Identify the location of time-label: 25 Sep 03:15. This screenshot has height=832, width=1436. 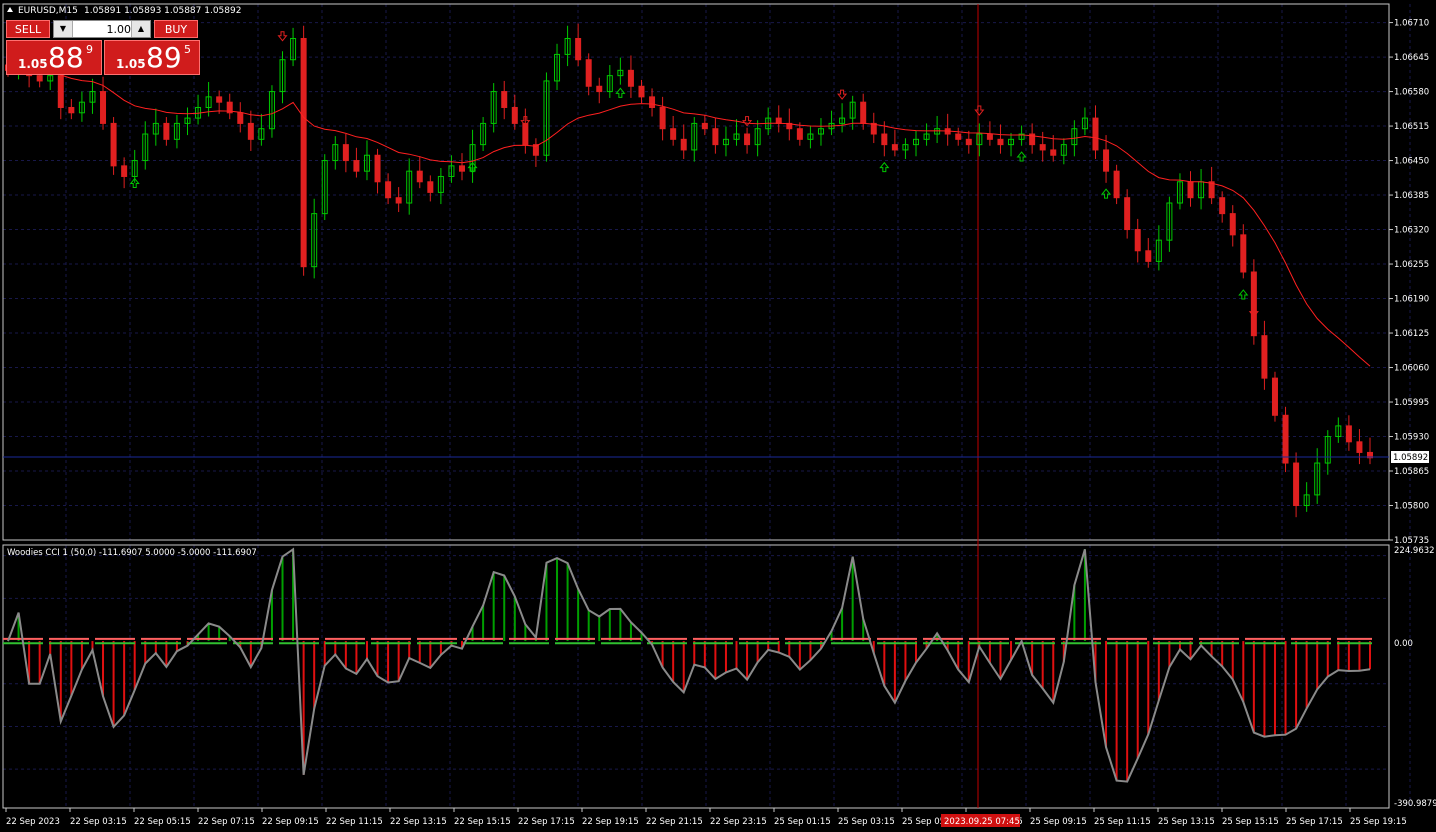
(866, 822).